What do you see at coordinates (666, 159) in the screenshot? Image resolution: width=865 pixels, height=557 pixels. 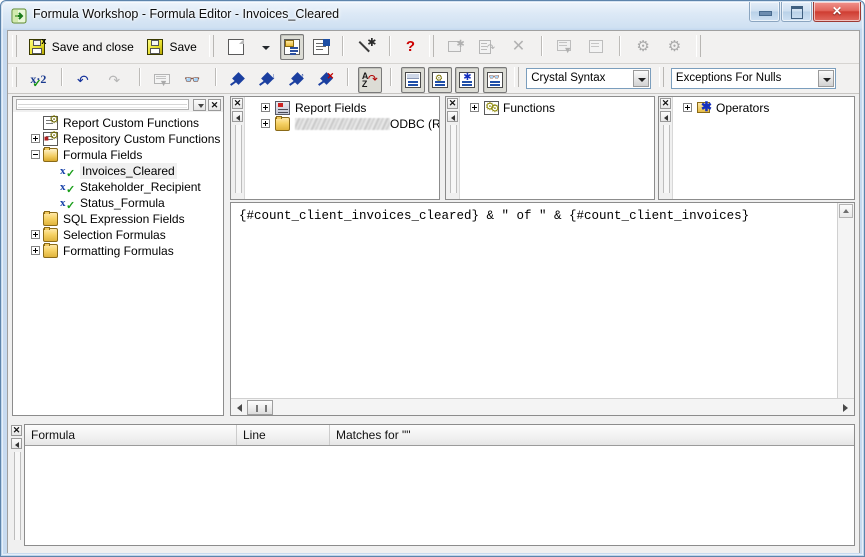 I see `operators-scroll-track` at bounding box center [666, 159].